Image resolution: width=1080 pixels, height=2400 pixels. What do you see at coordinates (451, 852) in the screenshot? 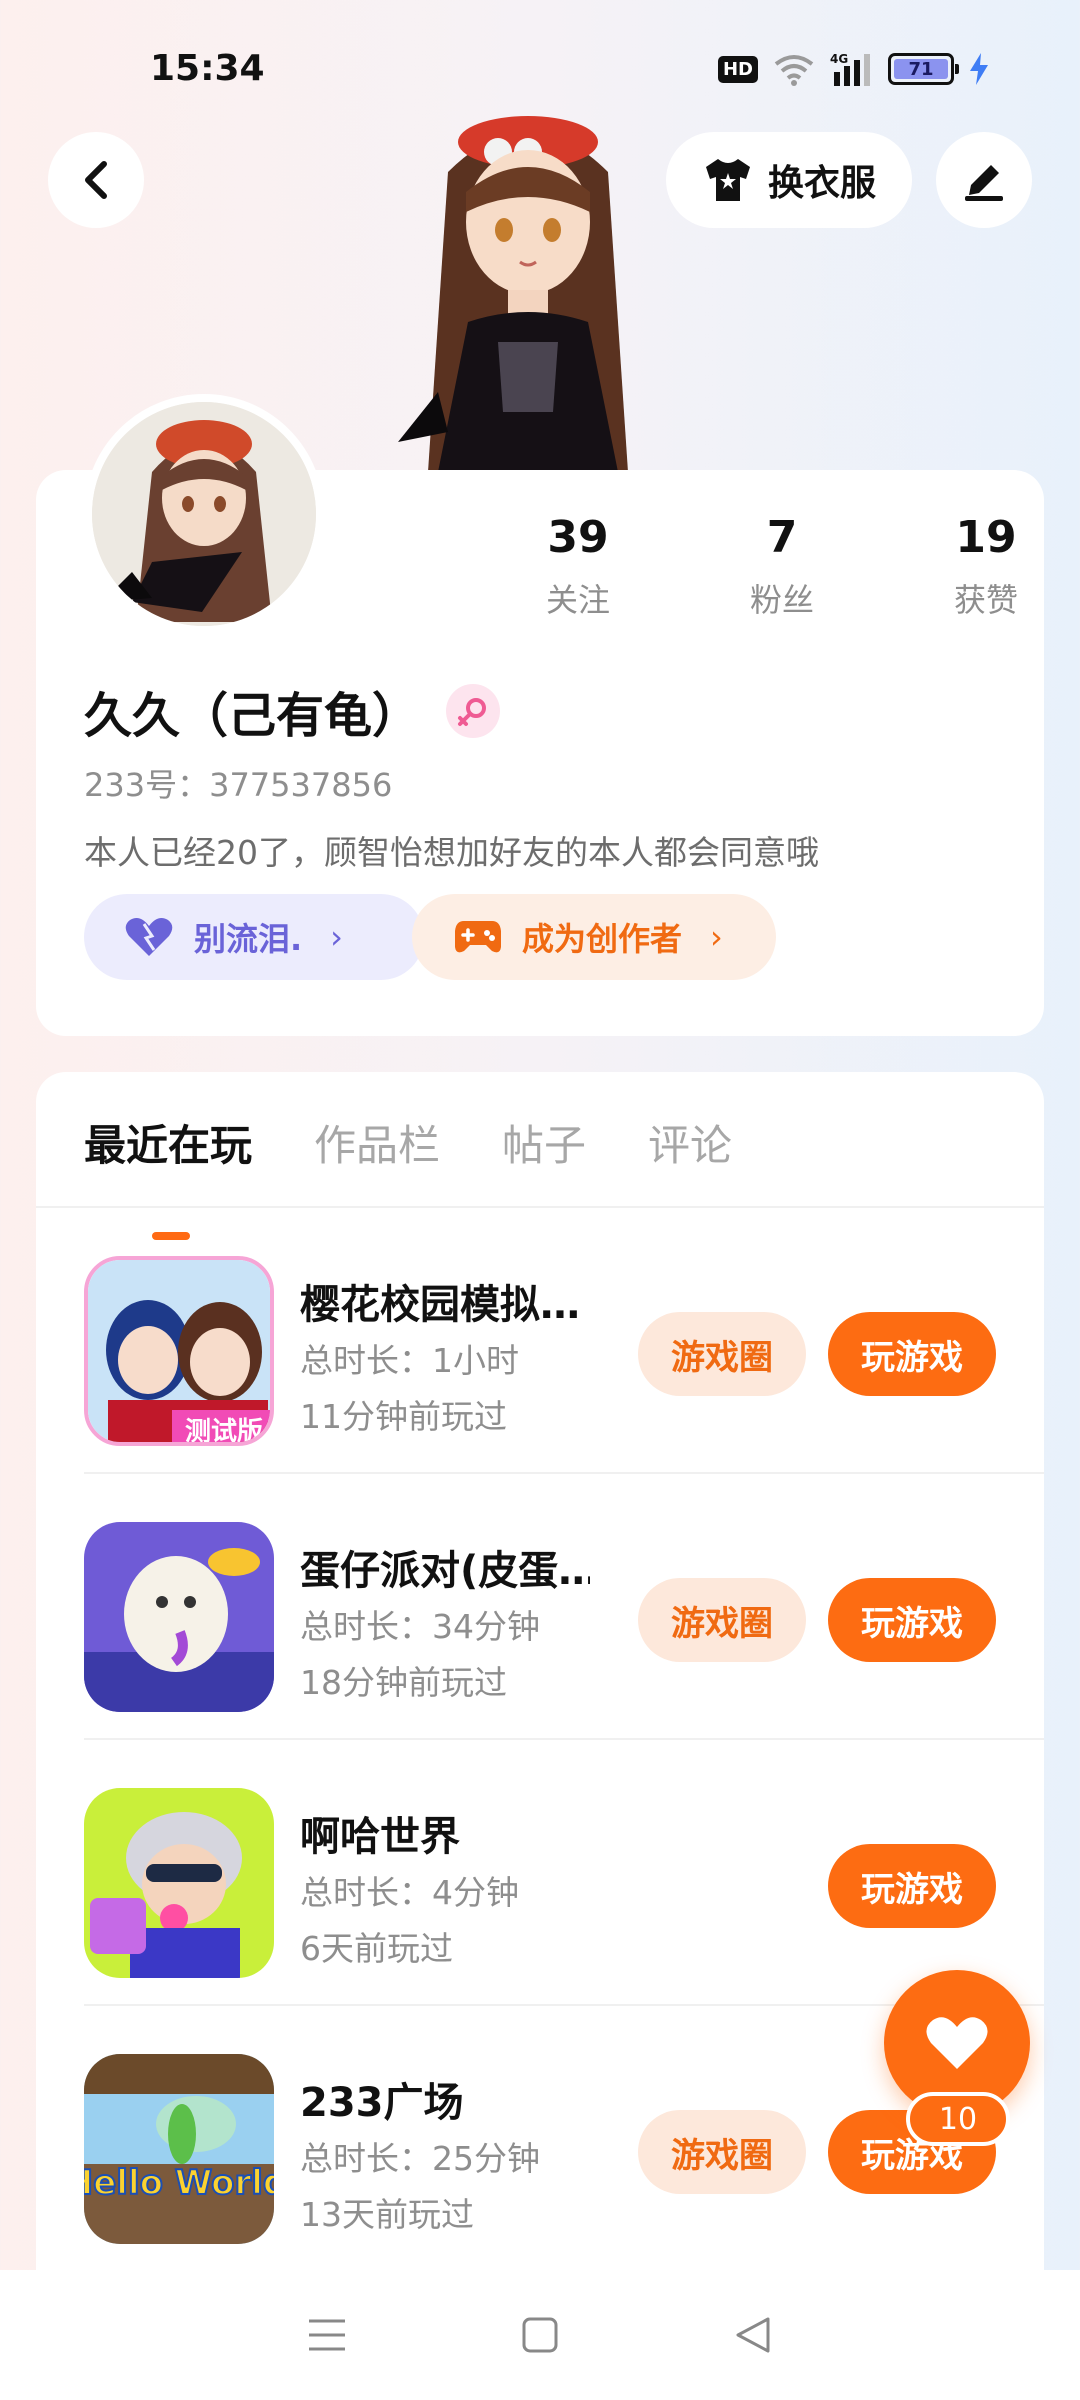
I see `user-bio: 本人已经20了，顾智怡想加好友的本人都会同意哦` at bounding box center [451, 852].